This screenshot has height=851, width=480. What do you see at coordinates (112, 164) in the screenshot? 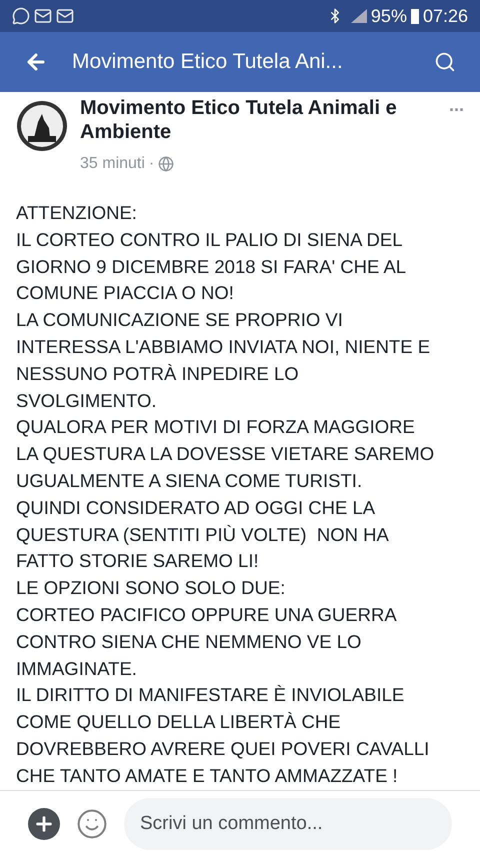
I see `post-time: 35 minuti` at bounding box center [112, 164].